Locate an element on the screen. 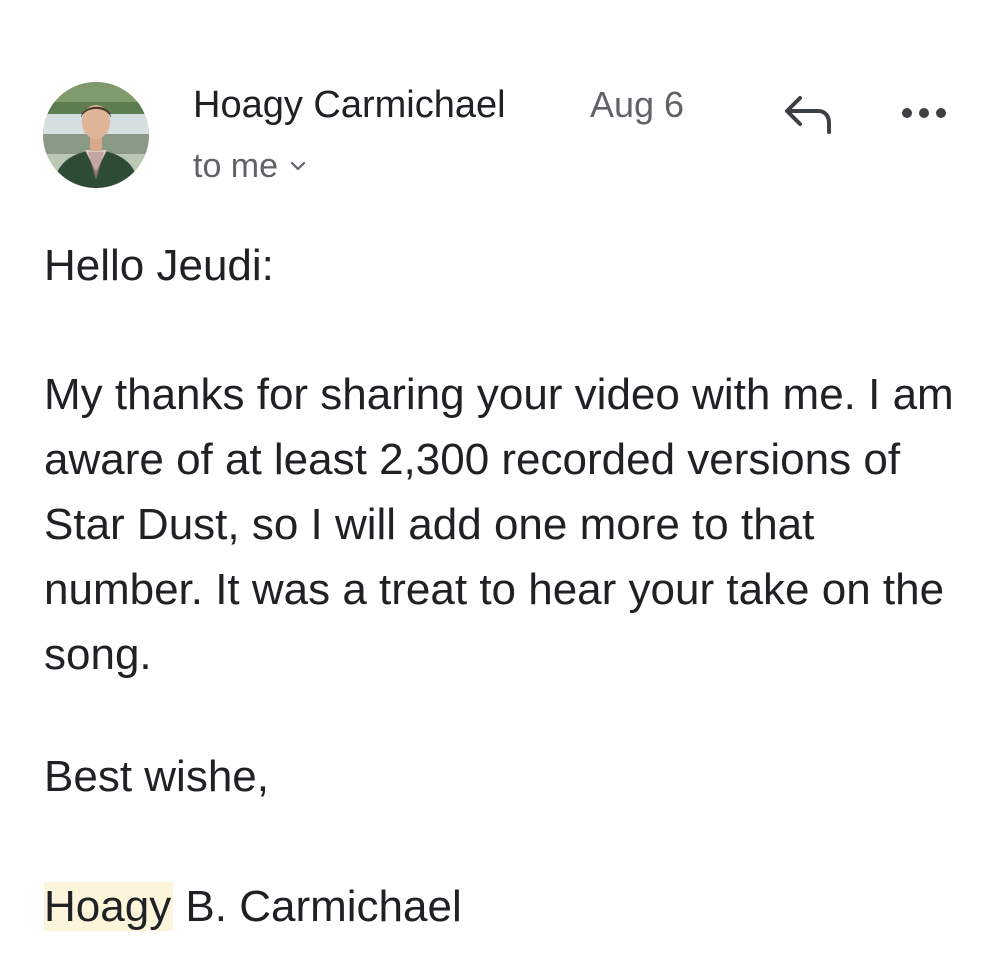  avatar-photo-icon is located at coordinates (96, 135).